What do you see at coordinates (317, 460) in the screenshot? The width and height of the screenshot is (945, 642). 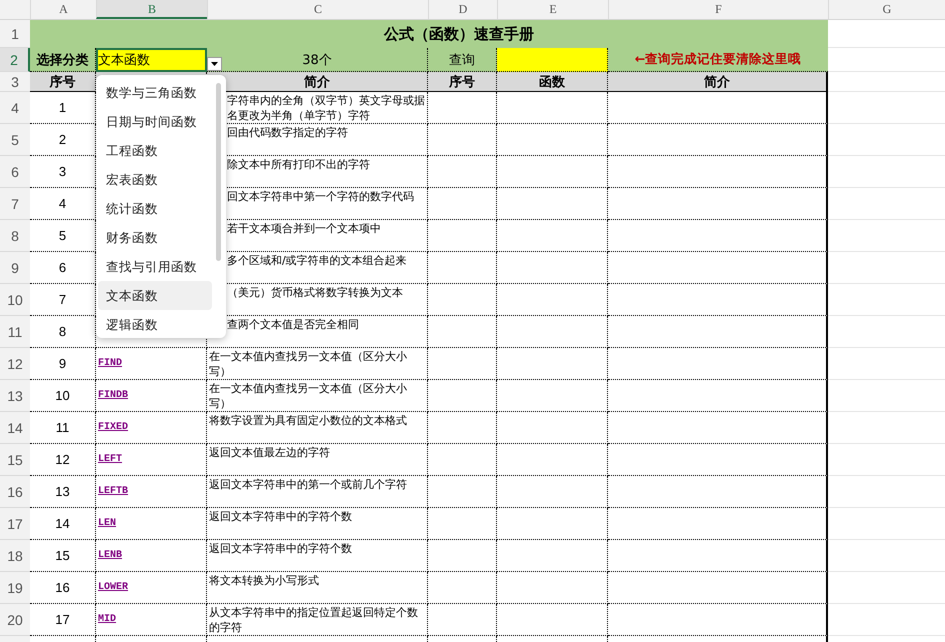 I see `table-cell: 返回文本值最左边的字符` at bounding box center [317, 460].